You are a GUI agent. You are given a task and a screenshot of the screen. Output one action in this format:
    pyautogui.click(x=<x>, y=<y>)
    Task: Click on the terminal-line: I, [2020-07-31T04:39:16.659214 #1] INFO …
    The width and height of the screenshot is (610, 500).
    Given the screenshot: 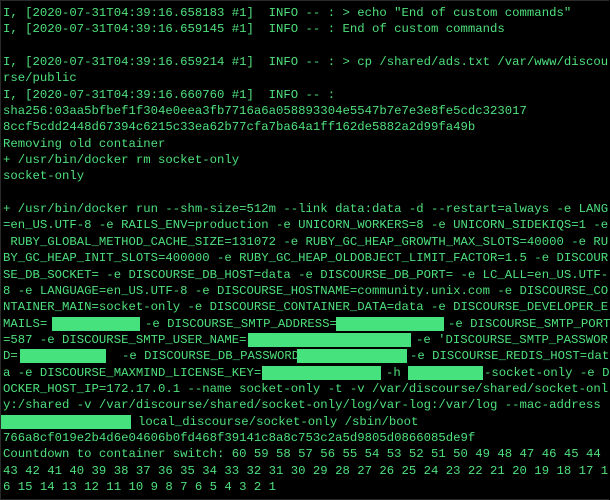 What is the action you would take?
    pyautogui.click(x=306, y=62)
    